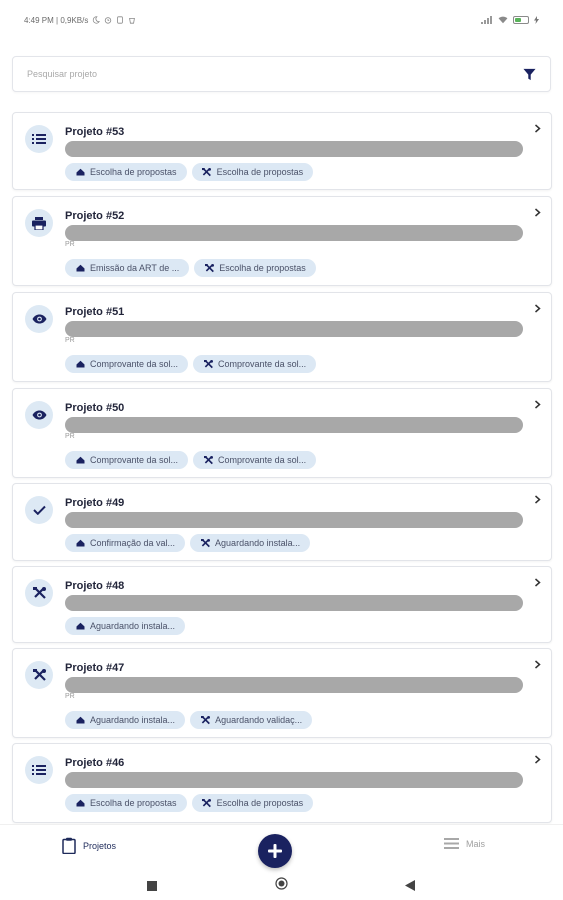 This screenshot has width=563, height=900. What do you see at coordinates (89, 845) in the screenshot?
I see `nav-projects-tab: Projetos` at bounding box center [89, 845].